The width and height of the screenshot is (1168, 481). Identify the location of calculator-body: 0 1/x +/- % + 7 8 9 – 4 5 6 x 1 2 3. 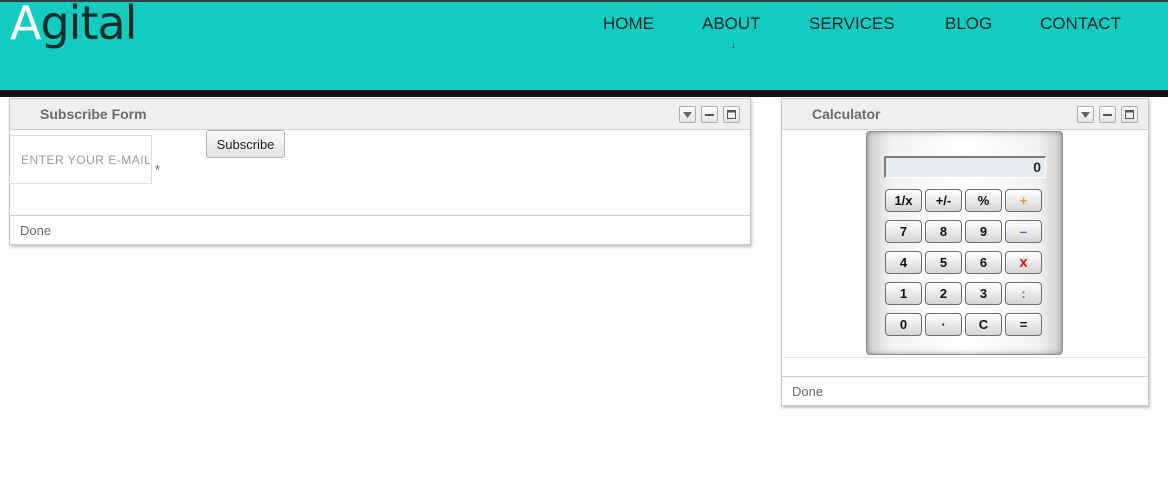
(964, 243).